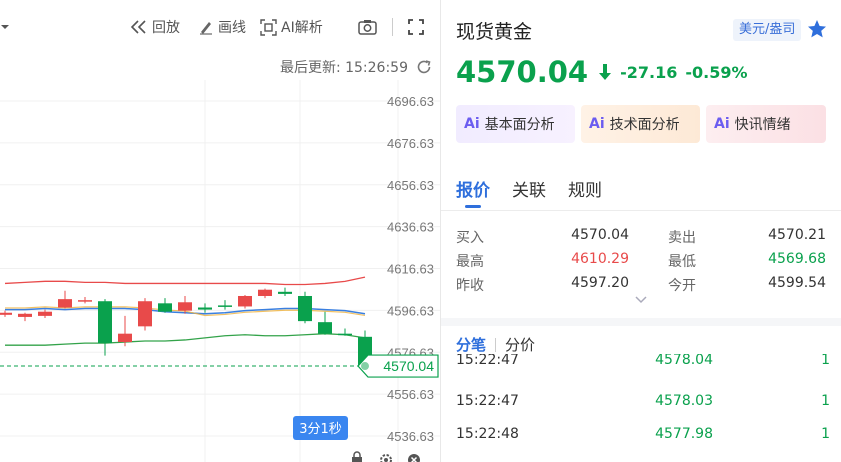  I want to click on tab-related: 关联, so click(529, 188).